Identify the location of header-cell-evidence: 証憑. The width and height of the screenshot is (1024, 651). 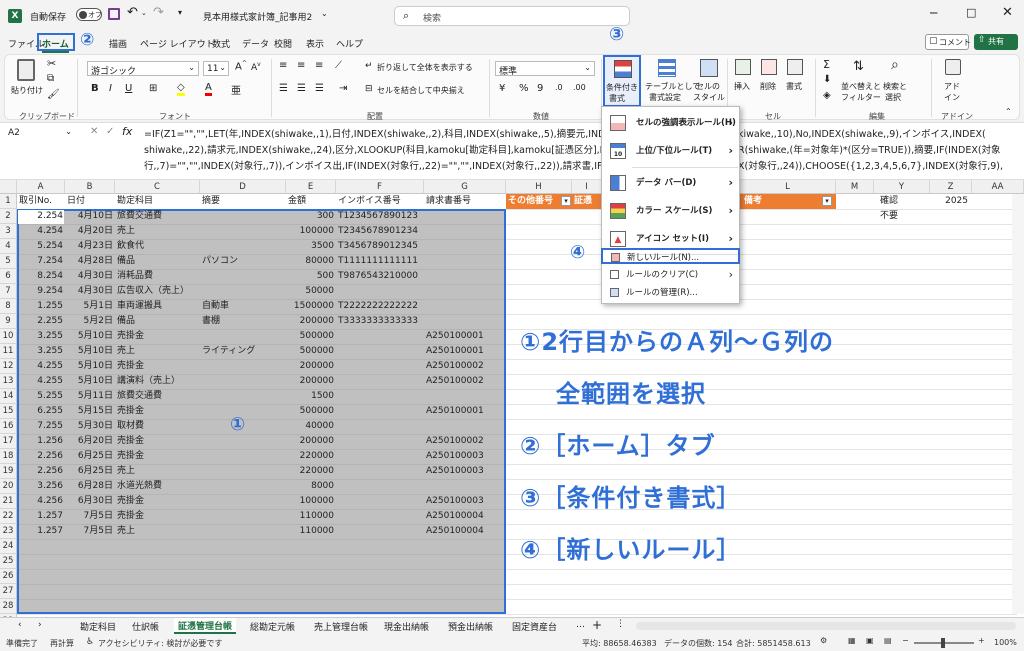
(587, 201).